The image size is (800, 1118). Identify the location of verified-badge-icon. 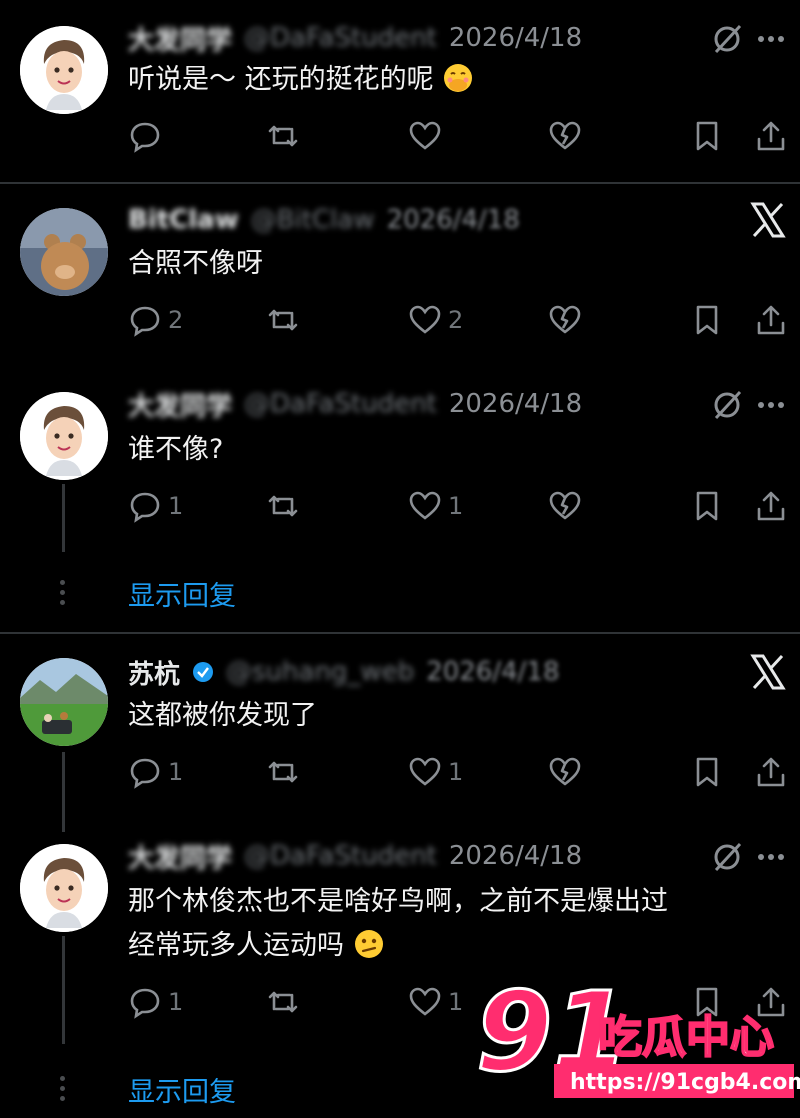
(203, 672).